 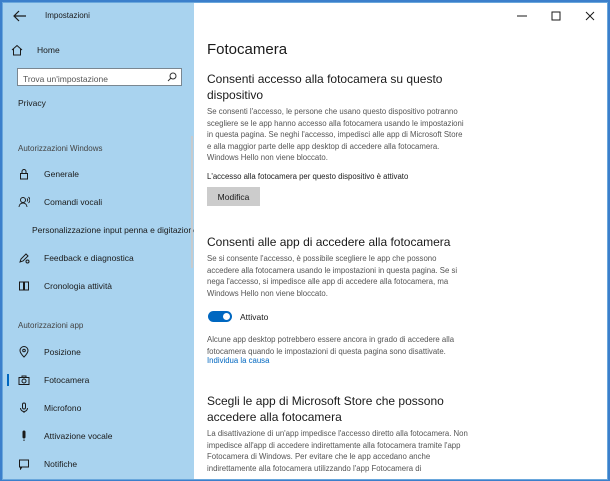 I want to click on sidebar-item-label: Posizione, so click(x=62, y=352).